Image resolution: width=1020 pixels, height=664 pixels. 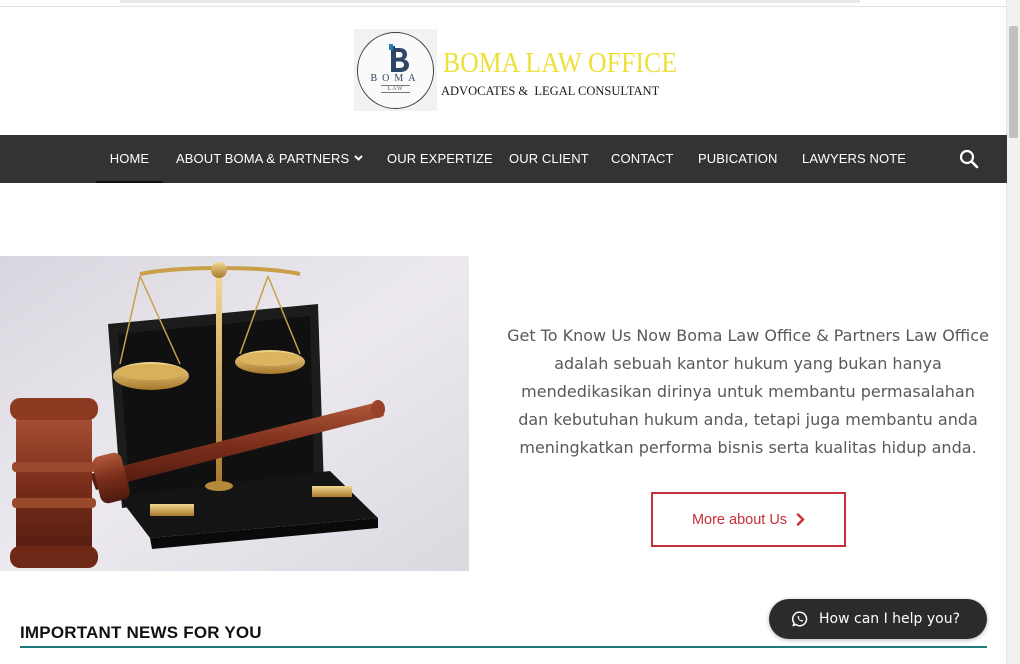 I want to click on nav-item-label: CONTACT, so click(x=642, y=158).